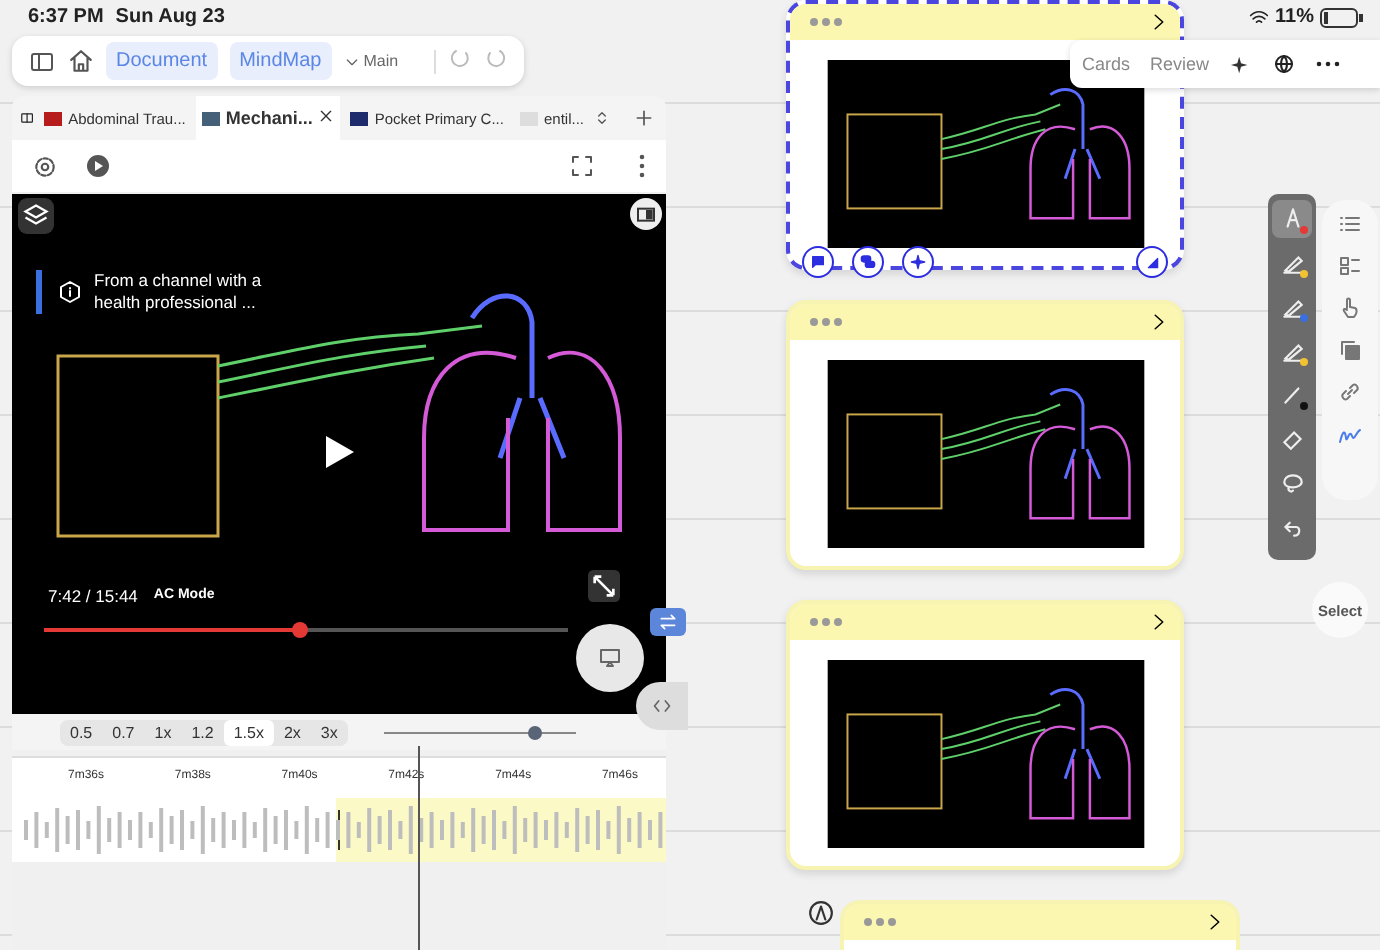 The image size is (1380, 950). Describe the element at coordinates (340, 452) in the screenshot. I see `play-icon` at that location.